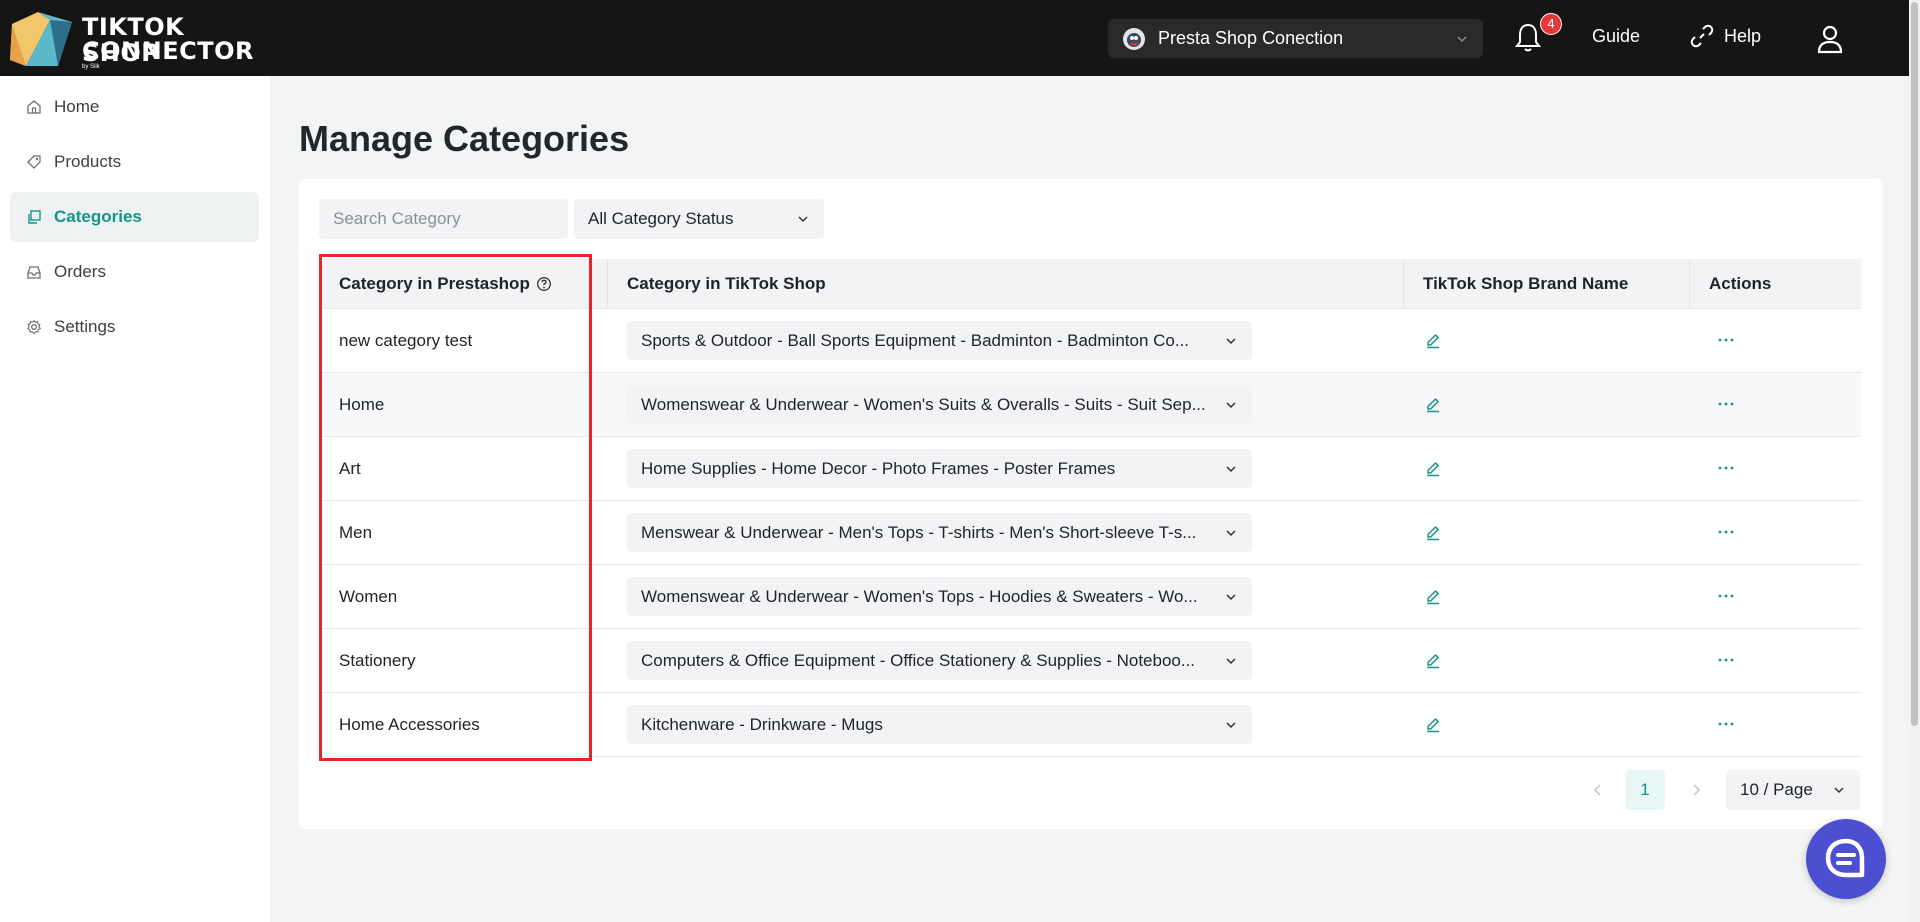 This screenshot has width=1920, height=922. I want to click on sidebar-item-categories: Categories, so click(134, 217).